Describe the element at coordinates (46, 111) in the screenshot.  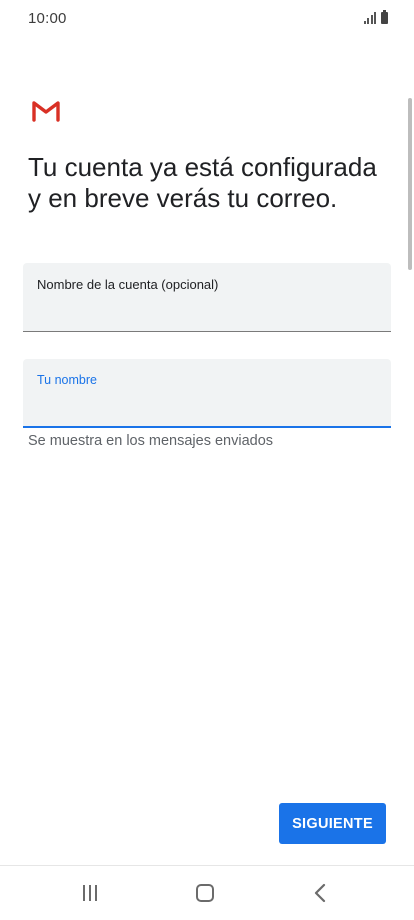
I see `gmail-logo-icon` at that location.